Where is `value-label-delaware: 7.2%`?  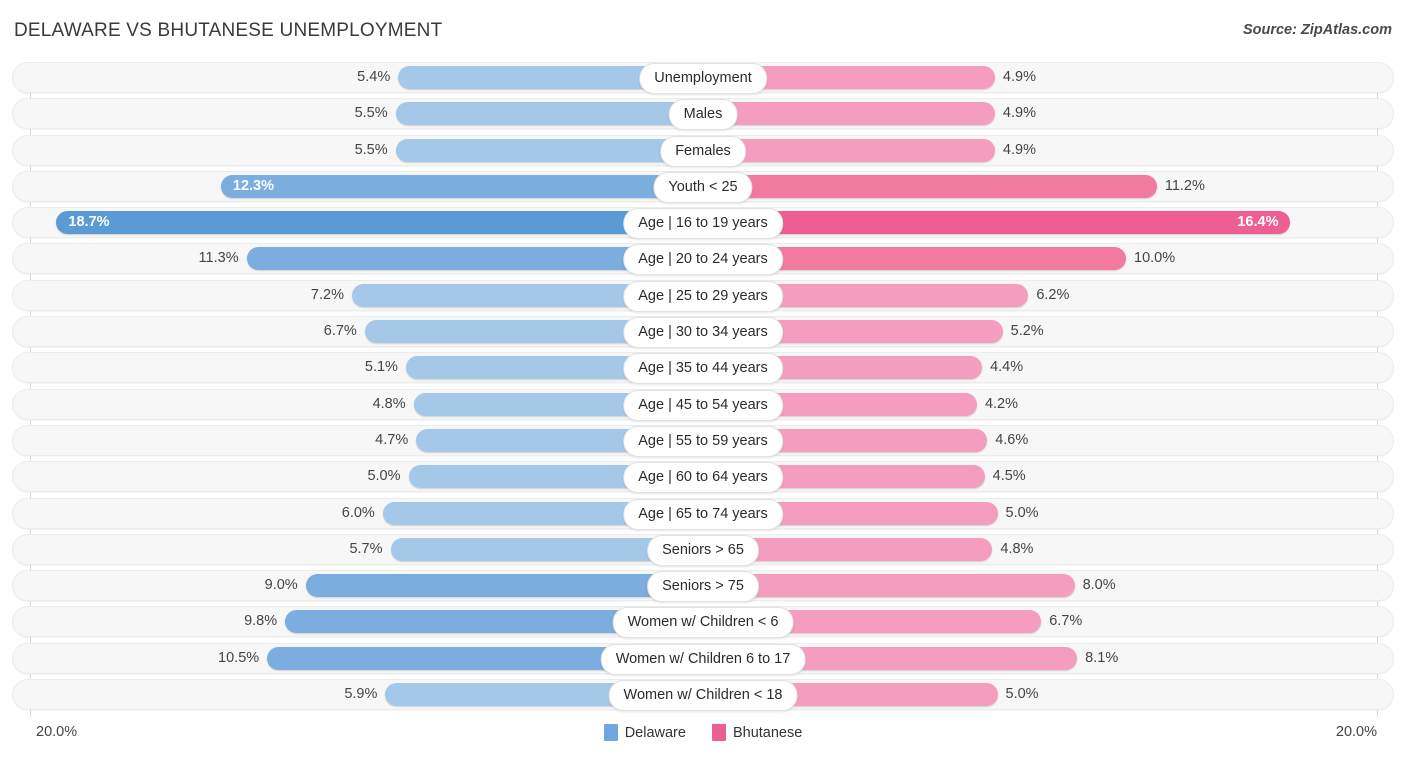 value-label-delaware: 7.2% is located at coordinates (327, 294).